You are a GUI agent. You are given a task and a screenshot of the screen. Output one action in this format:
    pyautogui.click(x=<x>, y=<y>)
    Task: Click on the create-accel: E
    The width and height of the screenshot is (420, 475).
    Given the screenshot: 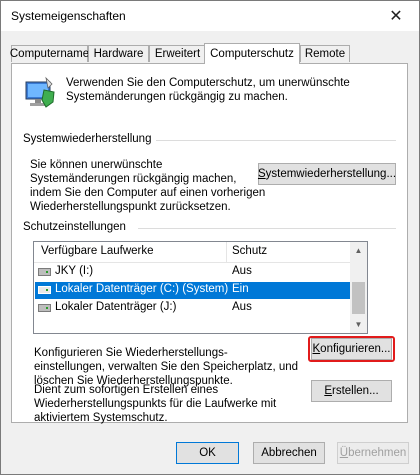 What is the action you would take?
    pyautogui.click(x=328, y=391)
    